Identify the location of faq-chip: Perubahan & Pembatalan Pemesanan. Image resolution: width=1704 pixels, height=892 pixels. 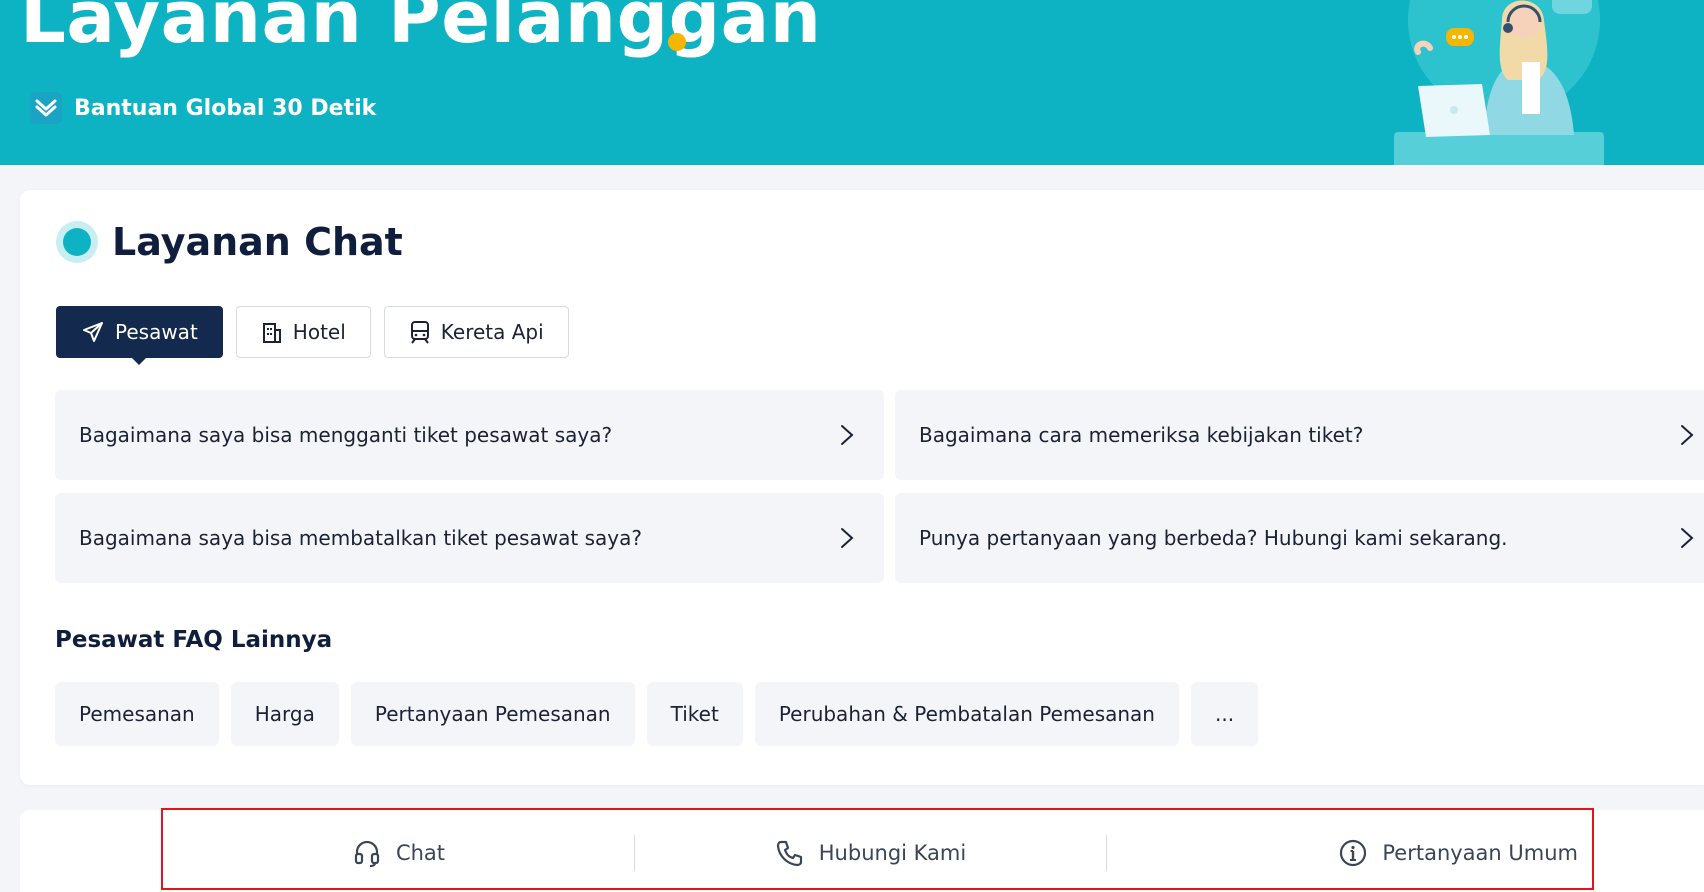
(966, 714).